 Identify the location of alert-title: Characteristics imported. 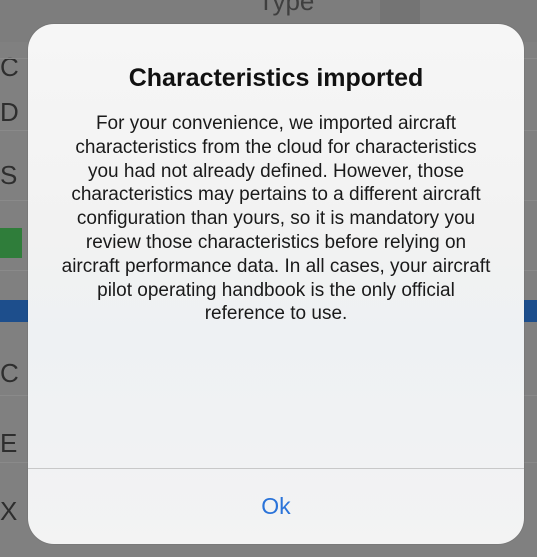
(276, 78).